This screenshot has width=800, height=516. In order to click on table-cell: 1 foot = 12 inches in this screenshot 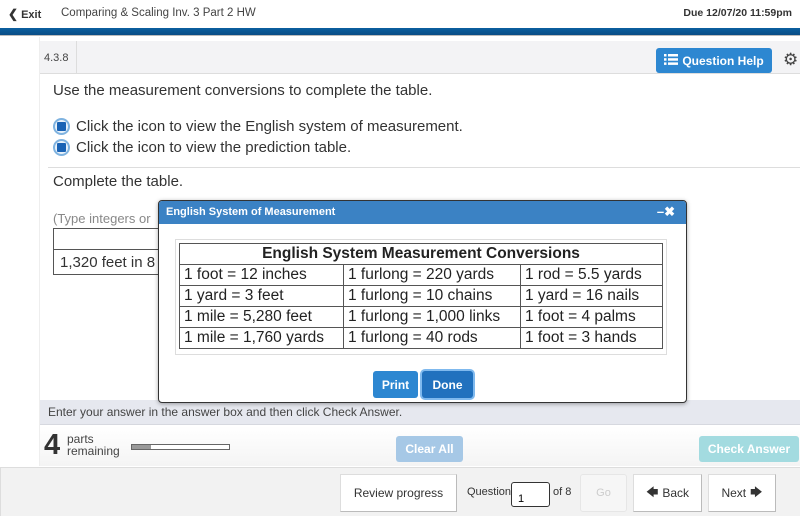, I will do `click(261, 275)`.